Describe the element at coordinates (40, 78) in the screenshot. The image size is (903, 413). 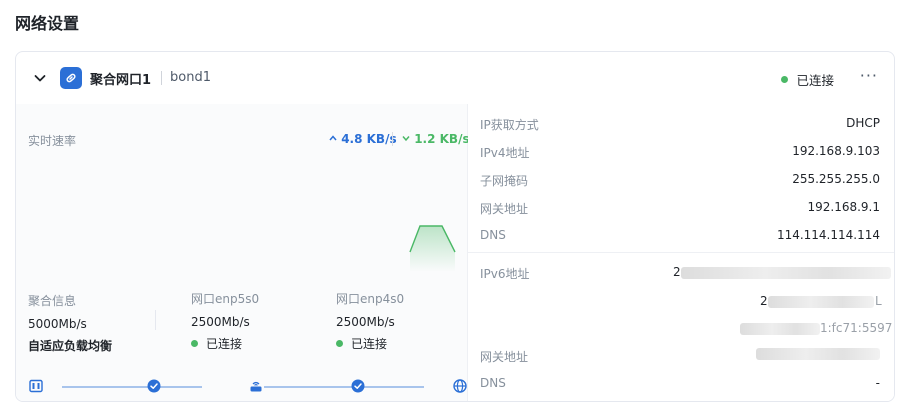
I see `chevron-down-icon` at that location.